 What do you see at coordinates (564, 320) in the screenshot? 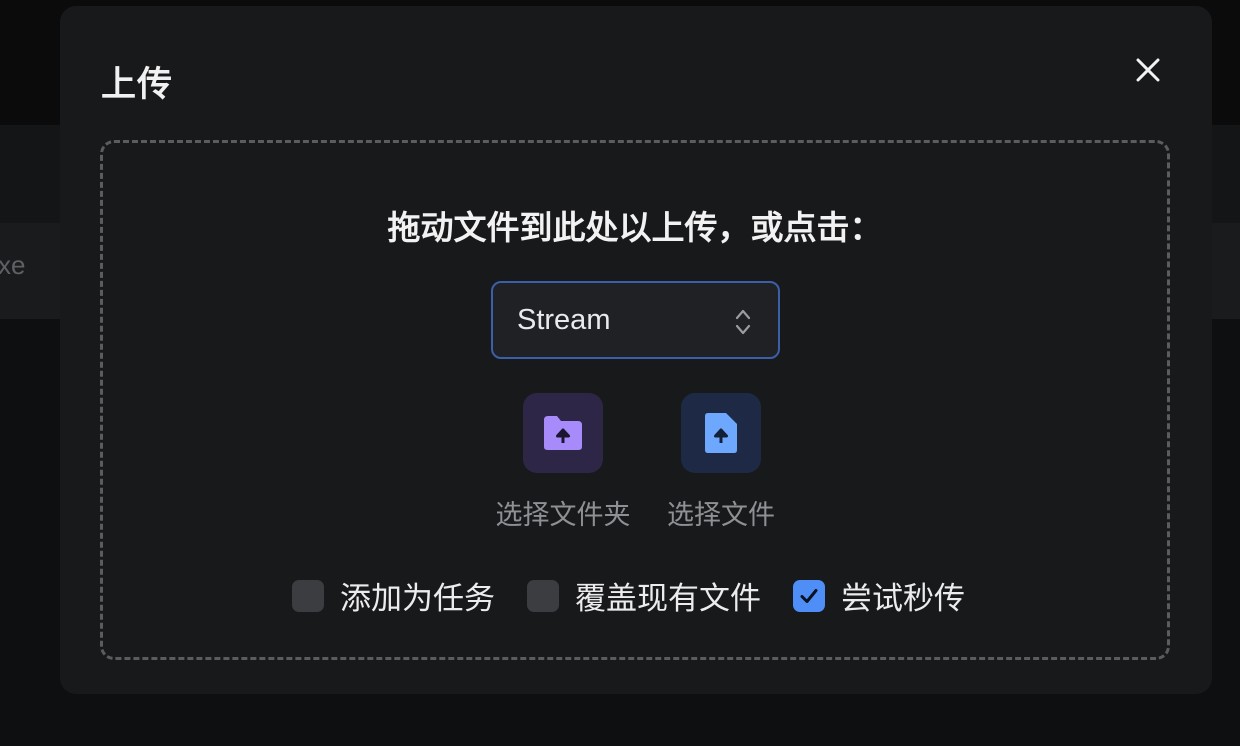
I see `upload-mode-value: Stream` at bounding box center [564, 320].